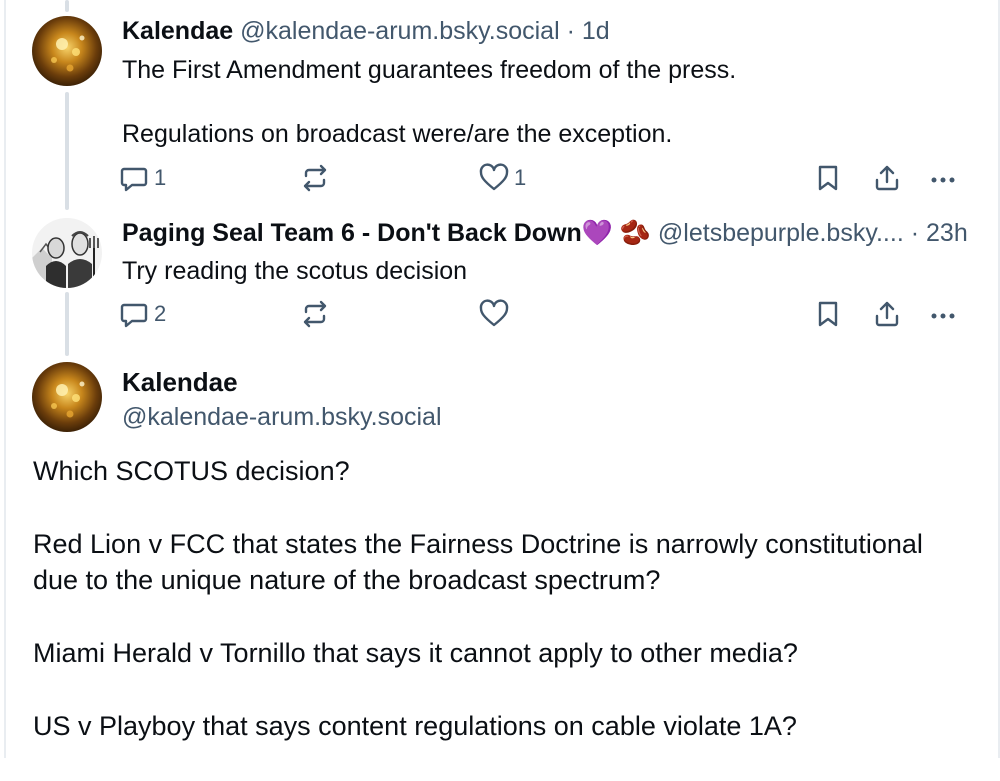 Image resolution: width=1000 pixels, height=781 pixels. I want to click on left-border, so click(5, 379).